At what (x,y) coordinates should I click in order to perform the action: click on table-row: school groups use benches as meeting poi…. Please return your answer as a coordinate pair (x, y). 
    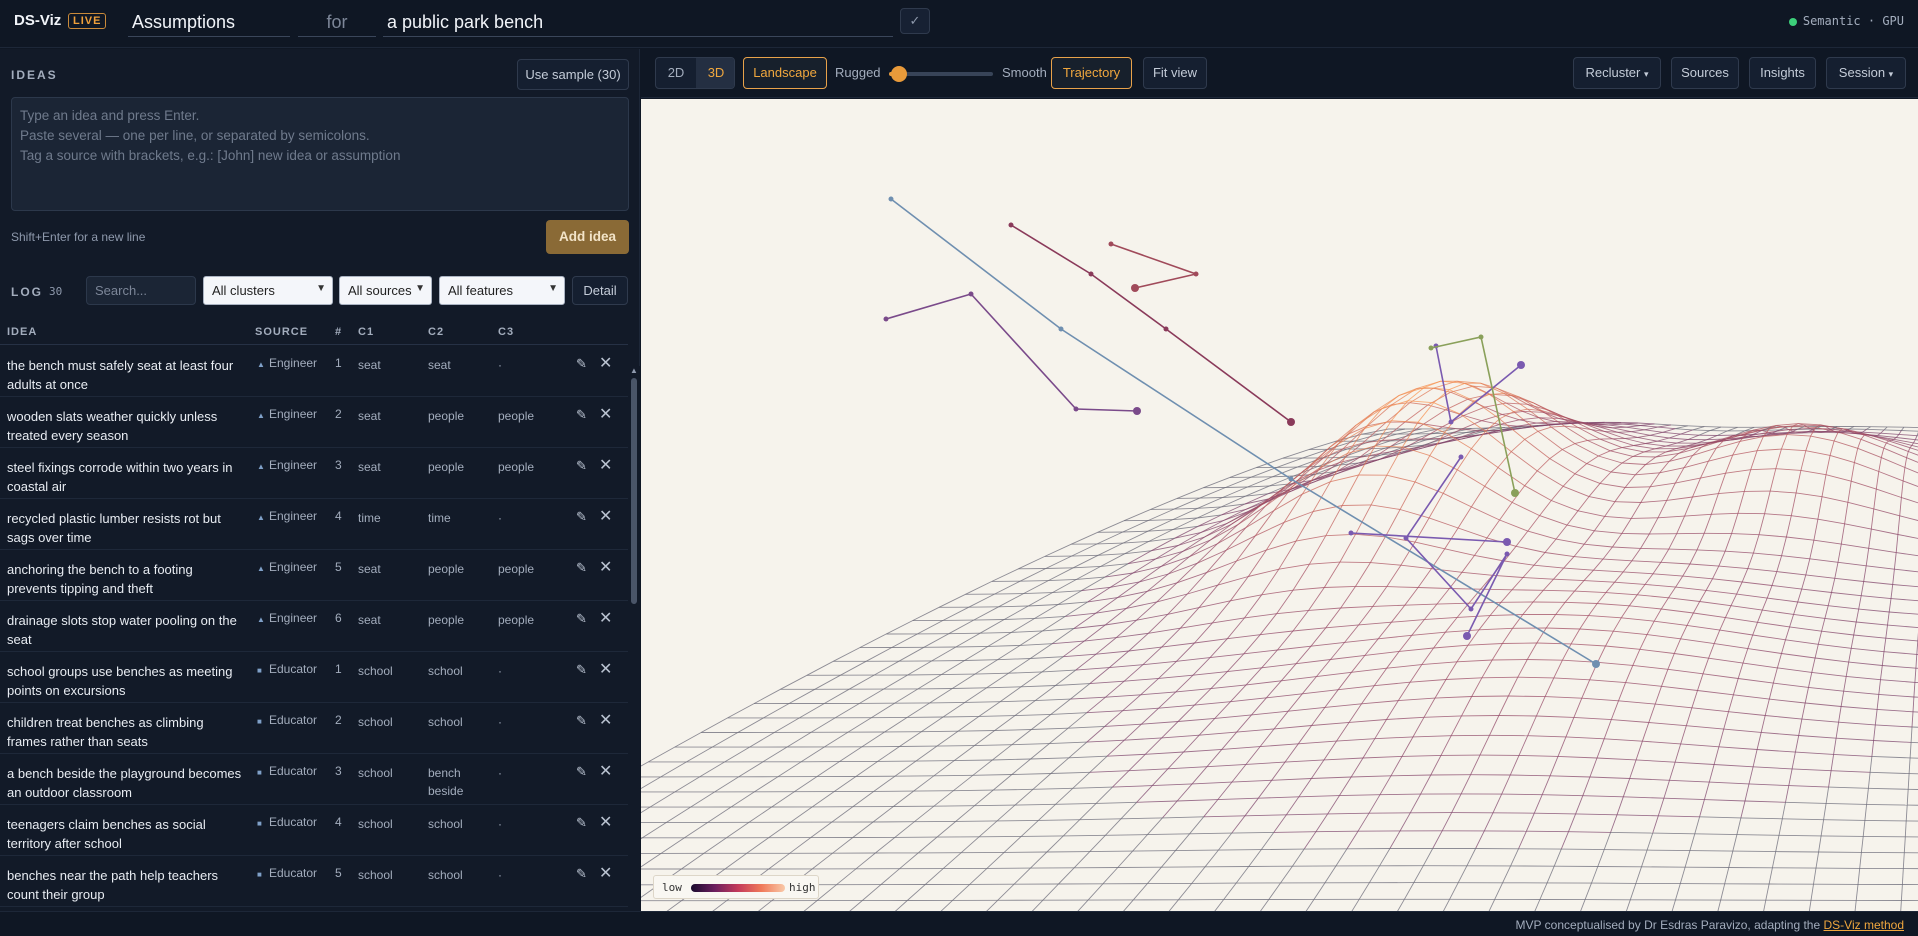
    Looking at the image, I should click on (314, 677).